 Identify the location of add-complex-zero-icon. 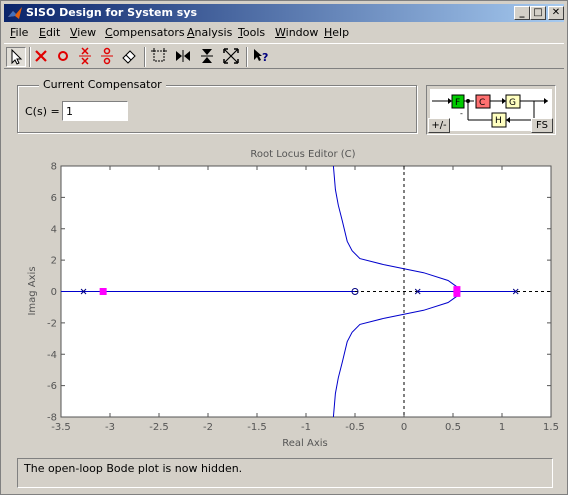
(108, 57).